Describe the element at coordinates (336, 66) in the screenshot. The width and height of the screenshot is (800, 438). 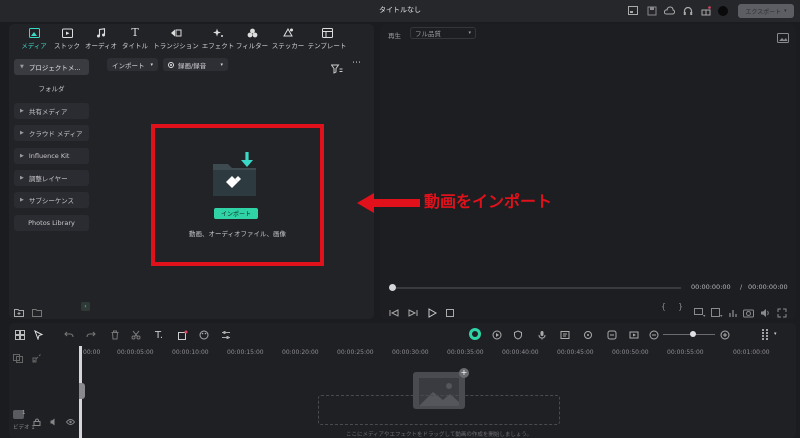
I see `filter-sort-icon` at that location.